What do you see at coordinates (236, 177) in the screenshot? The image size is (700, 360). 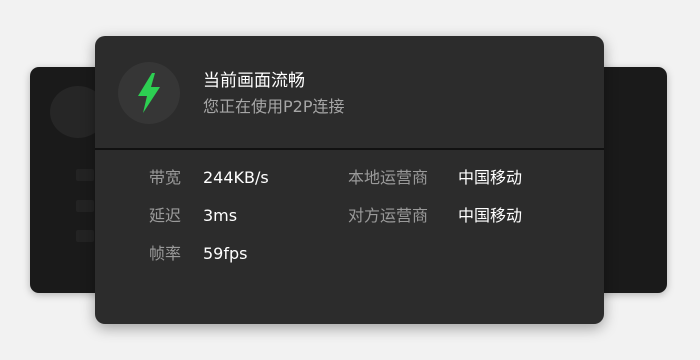 I see `stat-value: 244KB/s` at bounding box center [236, 177].